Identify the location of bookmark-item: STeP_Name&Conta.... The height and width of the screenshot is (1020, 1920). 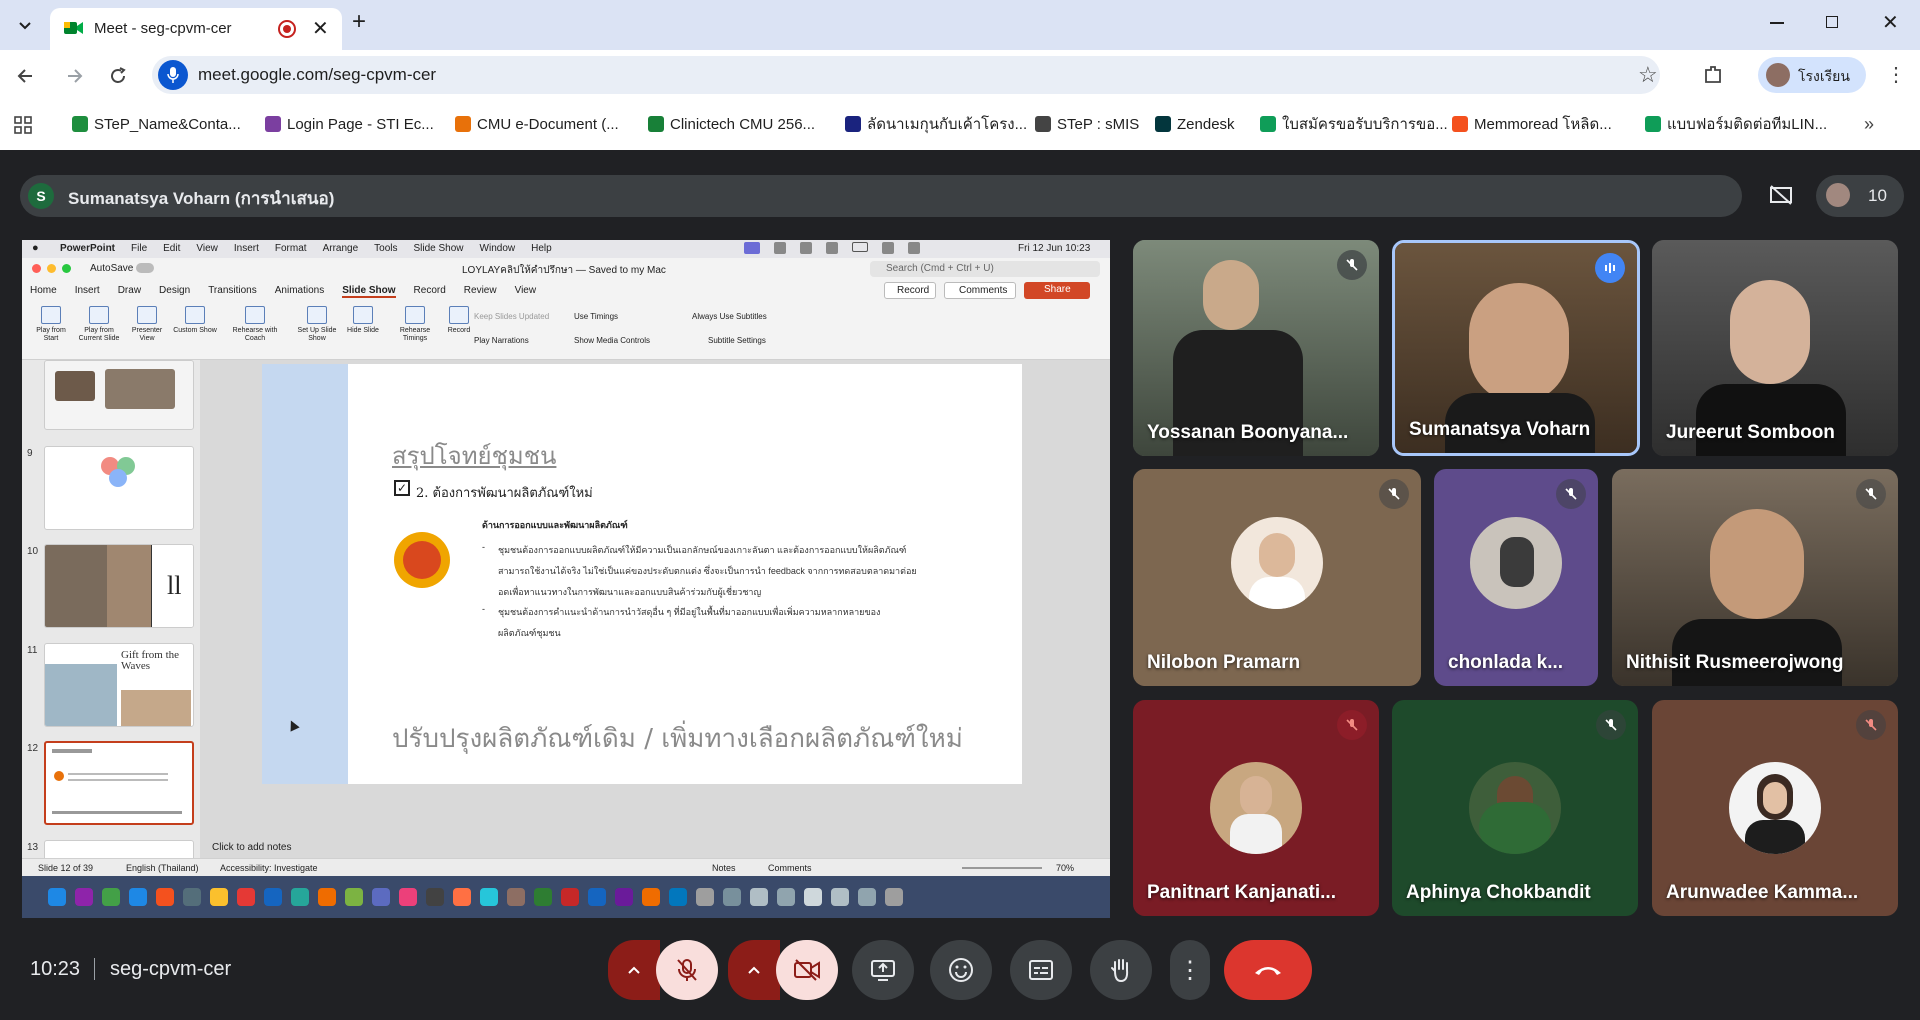
(156, 124).